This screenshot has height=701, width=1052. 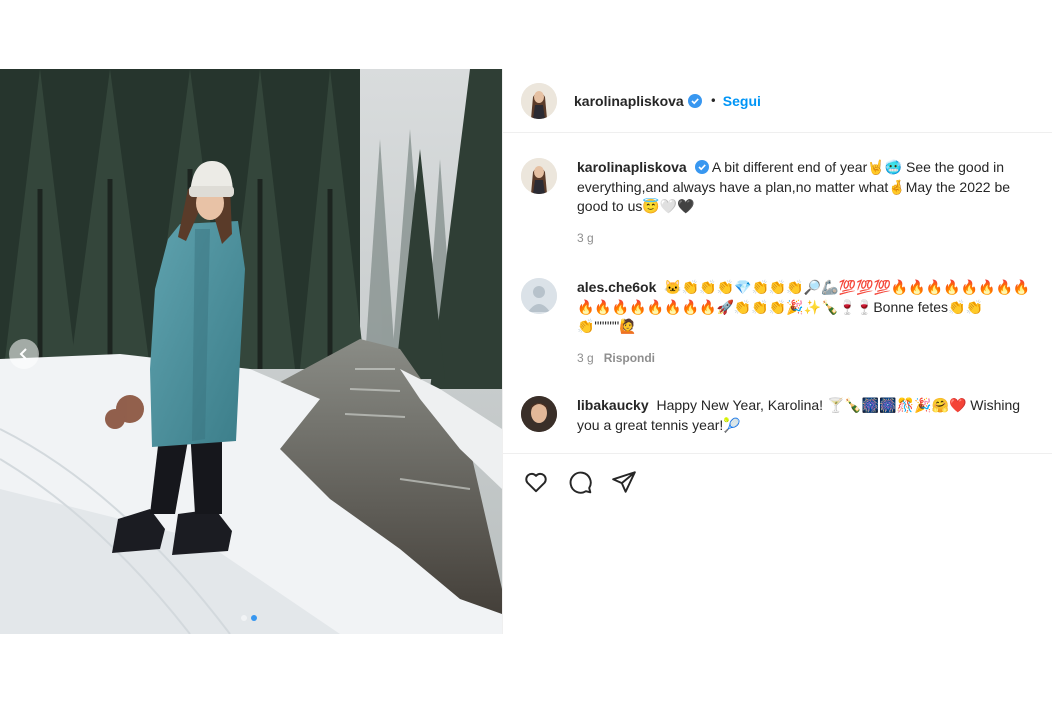 I want to click on carousel-indicator, so click(x=249, y=618).